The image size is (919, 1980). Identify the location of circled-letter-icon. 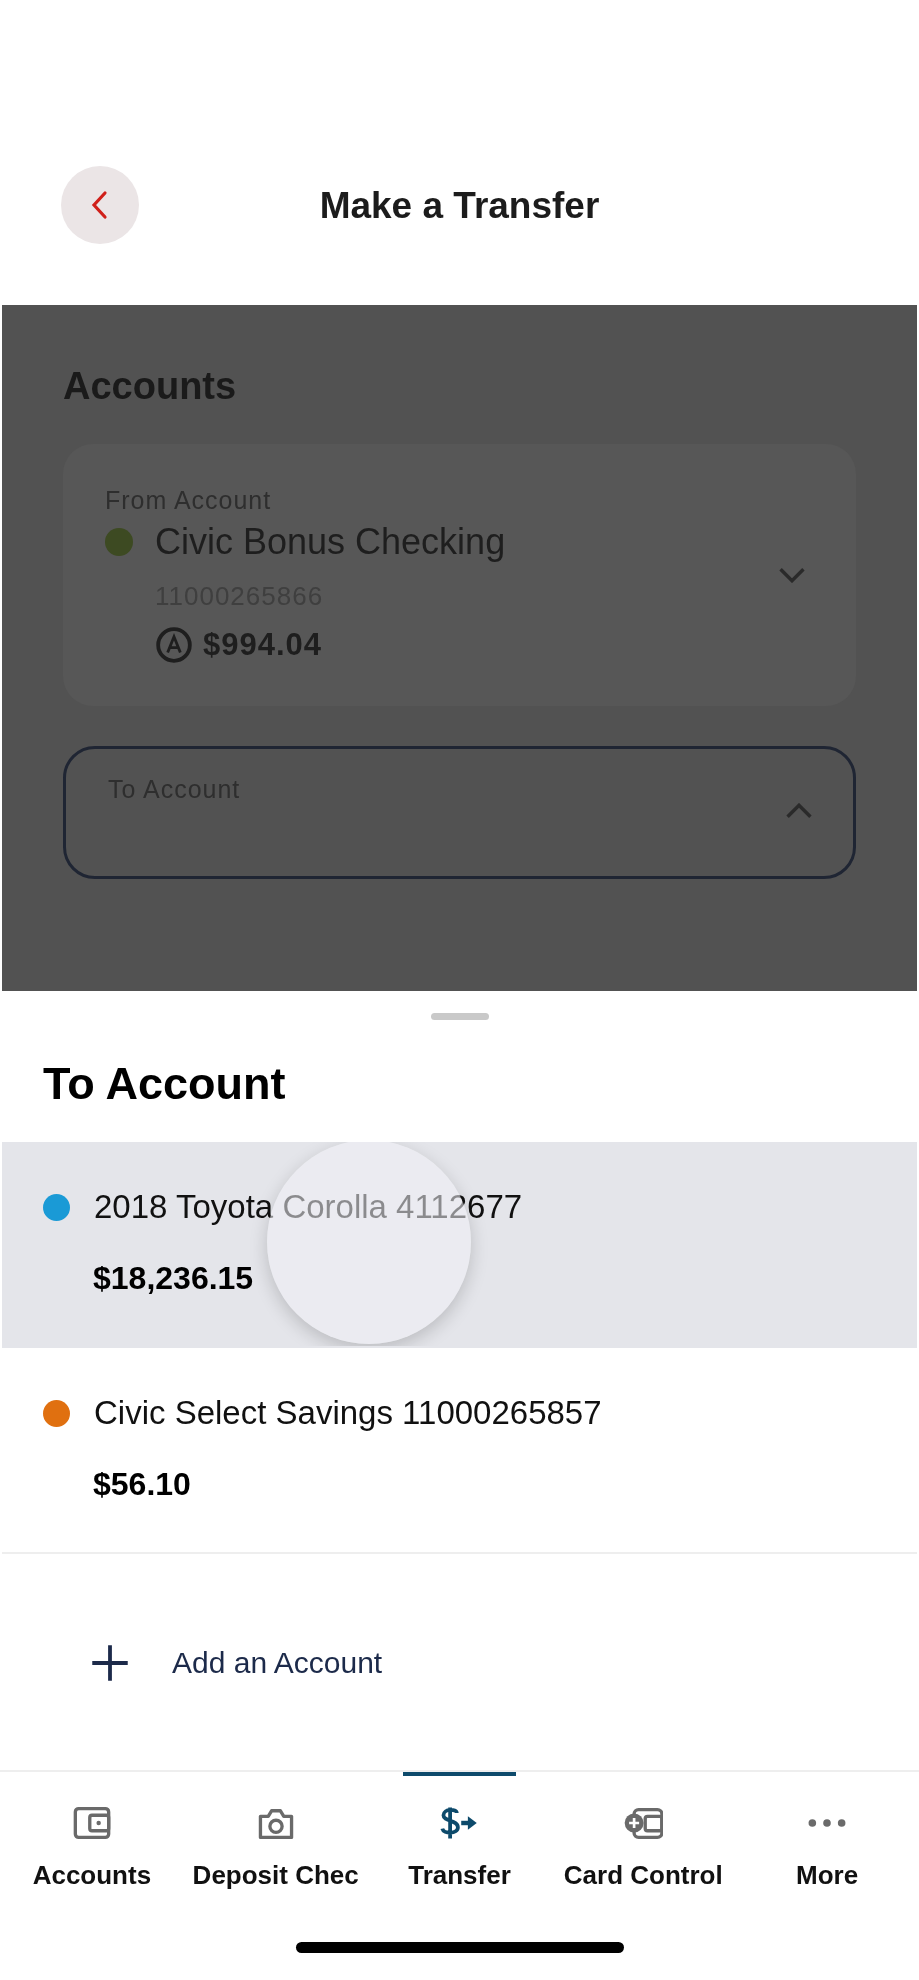
(174, 645).